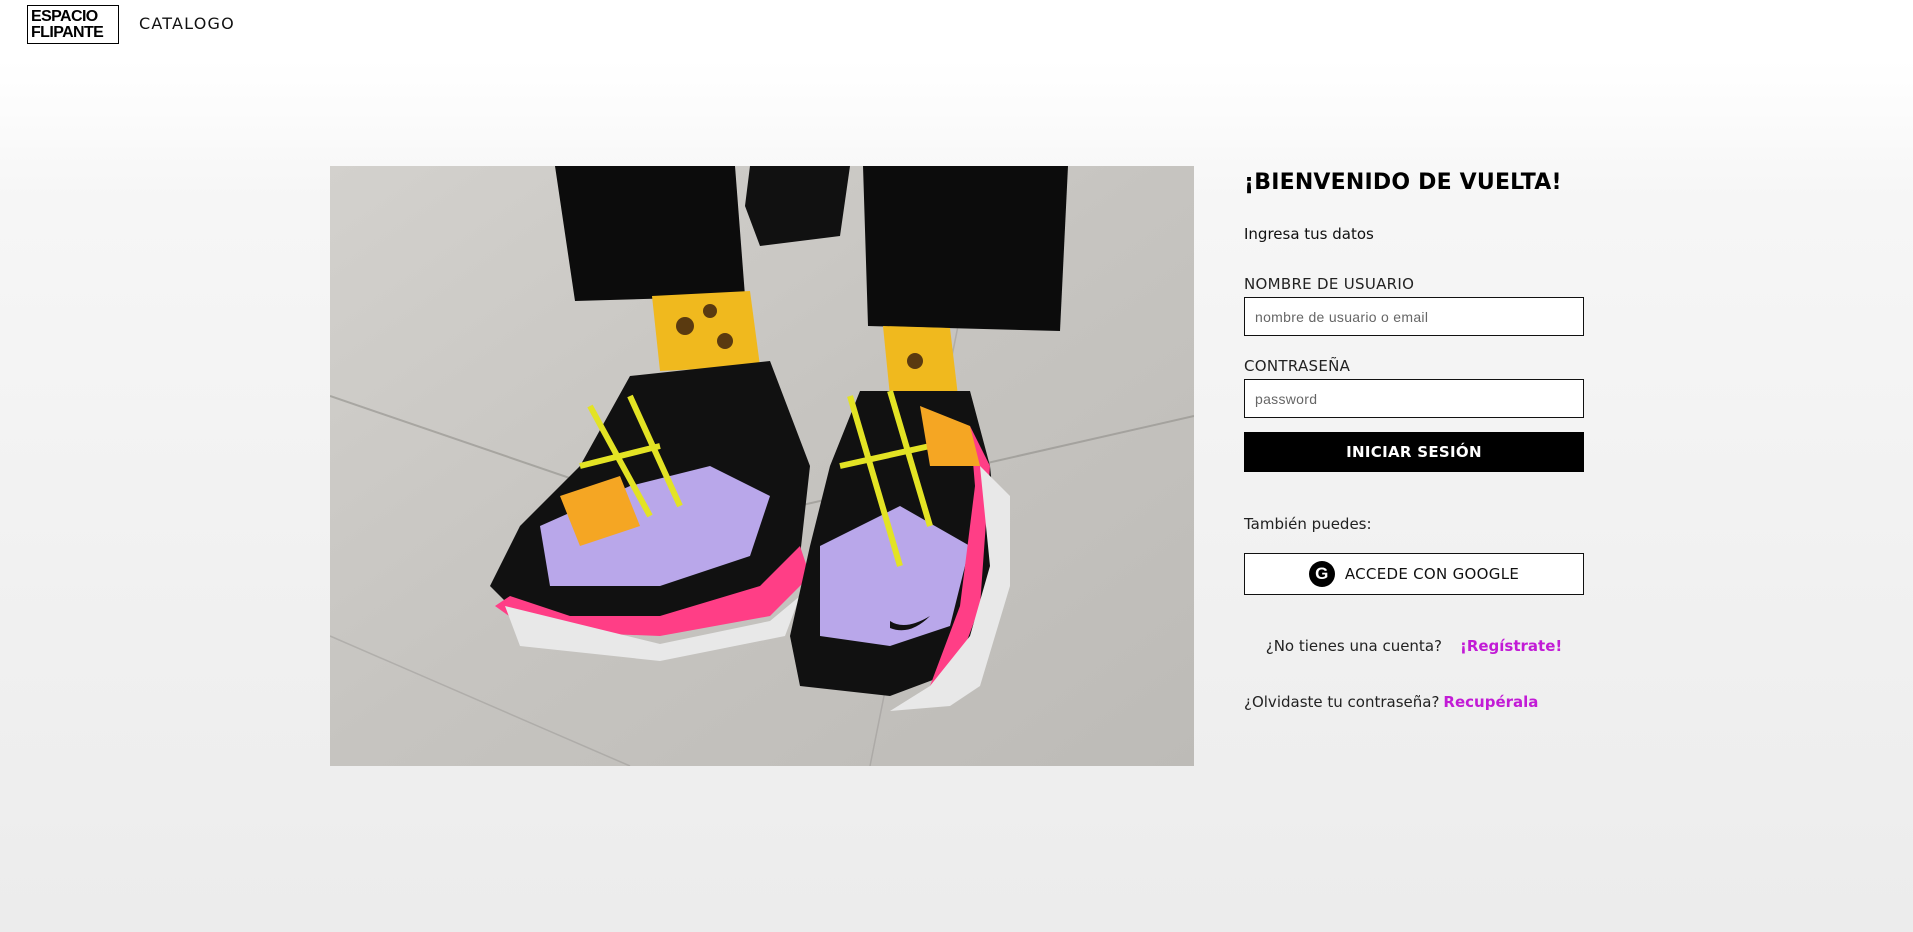  What do you see at coordinates (1403, 182) in the screenshot?
I see `login-title: ¡BIENVENIDO DE VUELTA!` at bounding box center [1403, 182].